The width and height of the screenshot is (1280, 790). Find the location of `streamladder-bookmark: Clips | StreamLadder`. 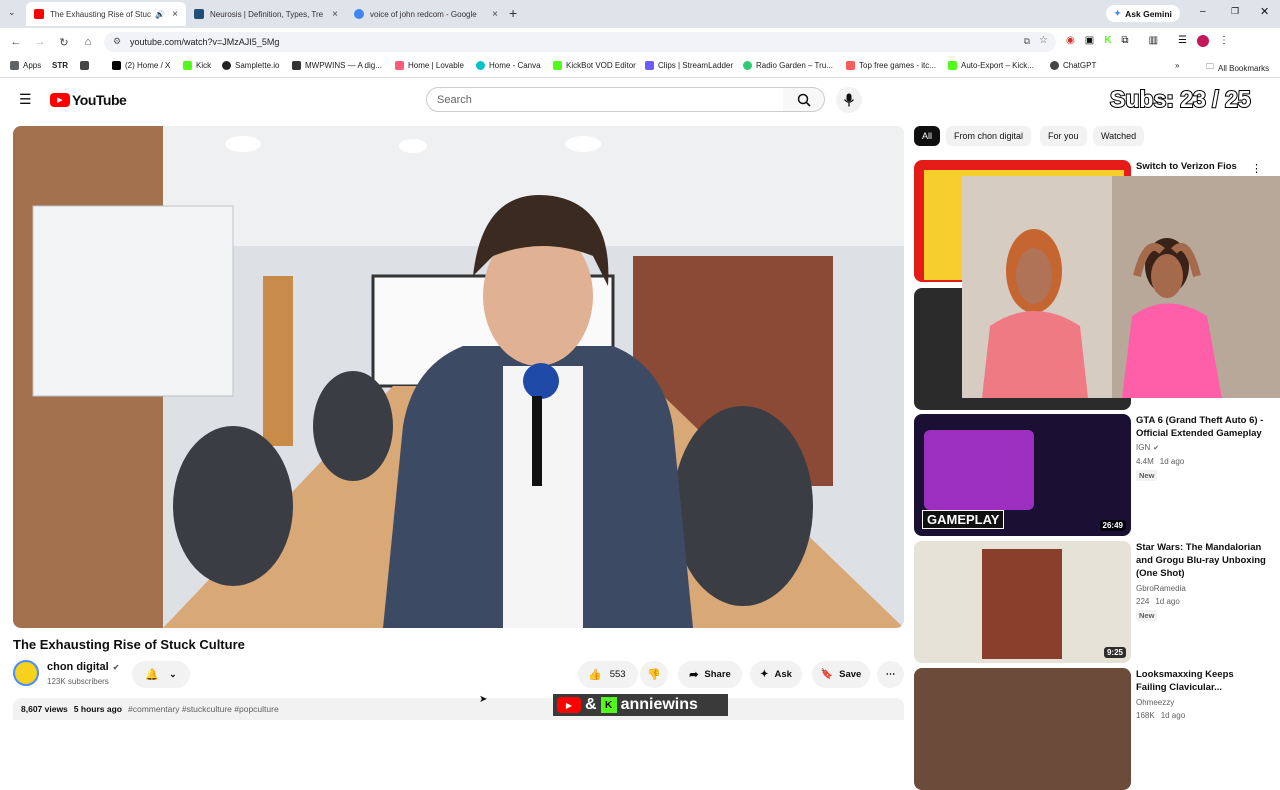

streamladder-bookmark: Clips | StreamLadder is located at coordinates (689, 65).